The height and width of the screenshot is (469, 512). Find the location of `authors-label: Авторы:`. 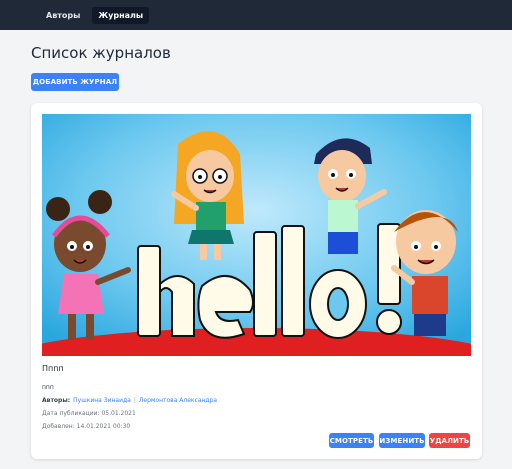

authors-label: Авторы: is located at coordinates (56, 400).